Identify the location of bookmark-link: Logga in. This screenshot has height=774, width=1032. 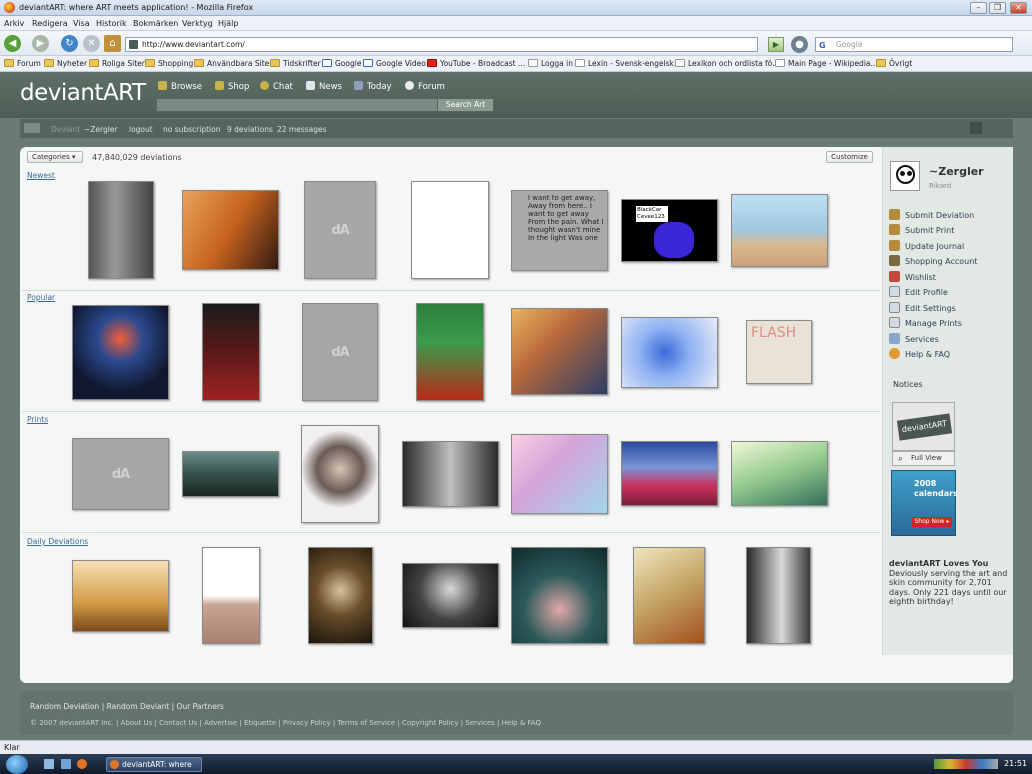
(550, 63).